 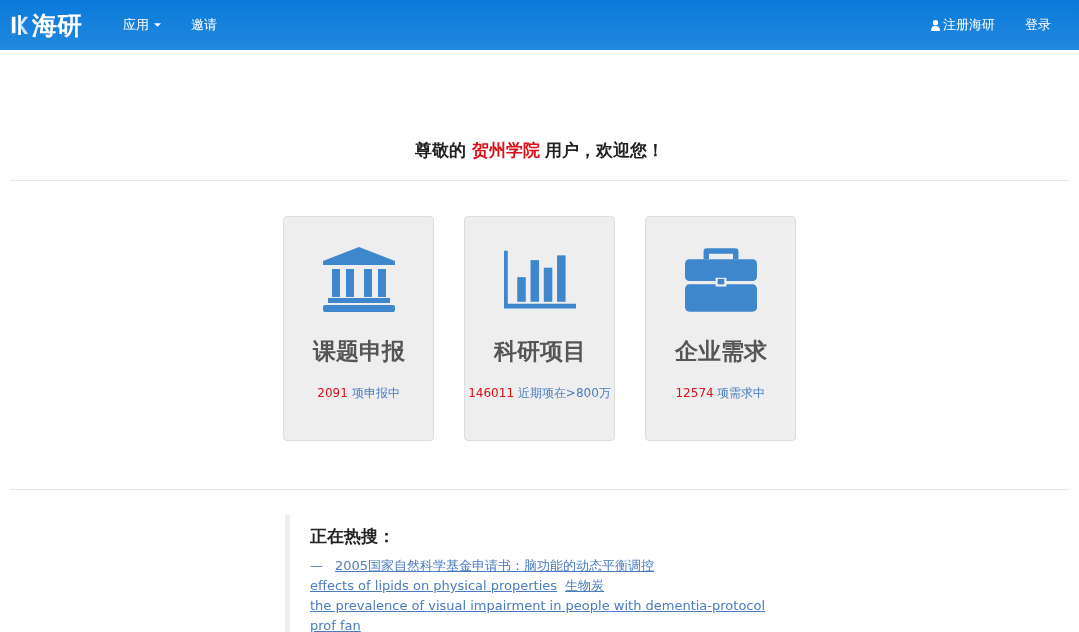 I want to click on category-card: 企业需求 12574 项需求中, so click(x=720, y=328).